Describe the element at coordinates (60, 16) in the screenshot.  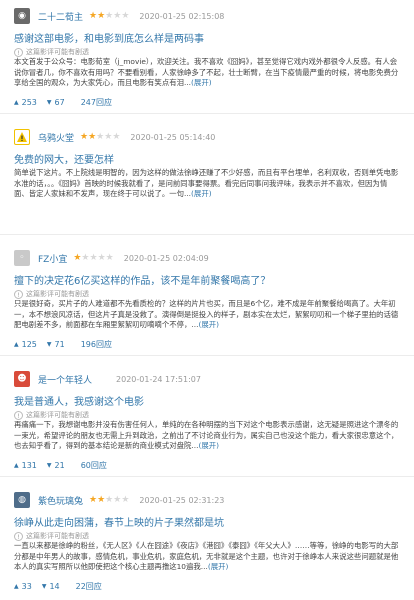
I see `username-link: 二十二荀主` at that location.